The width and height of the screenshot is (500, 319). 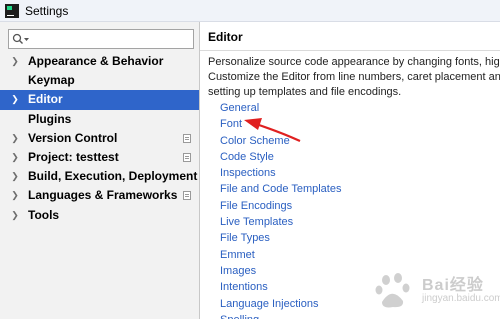 What do you see at coordinates (280, 157) in the screenshot?
I see `link-code-style: Code Style` at bounding box center [280, 157].